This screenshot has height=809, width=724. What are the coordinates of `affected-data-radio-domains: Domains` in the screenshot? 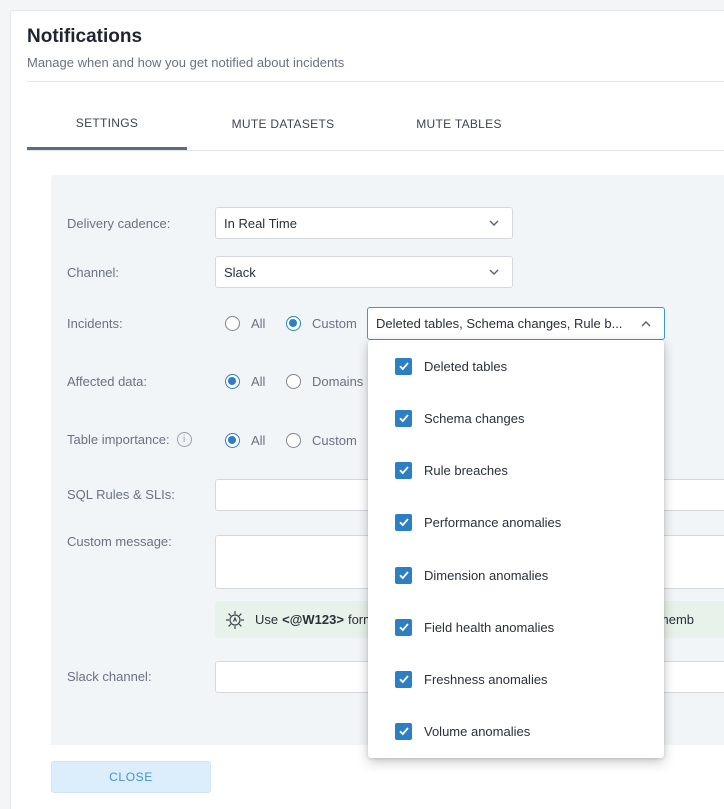 It's located at (324, 381).